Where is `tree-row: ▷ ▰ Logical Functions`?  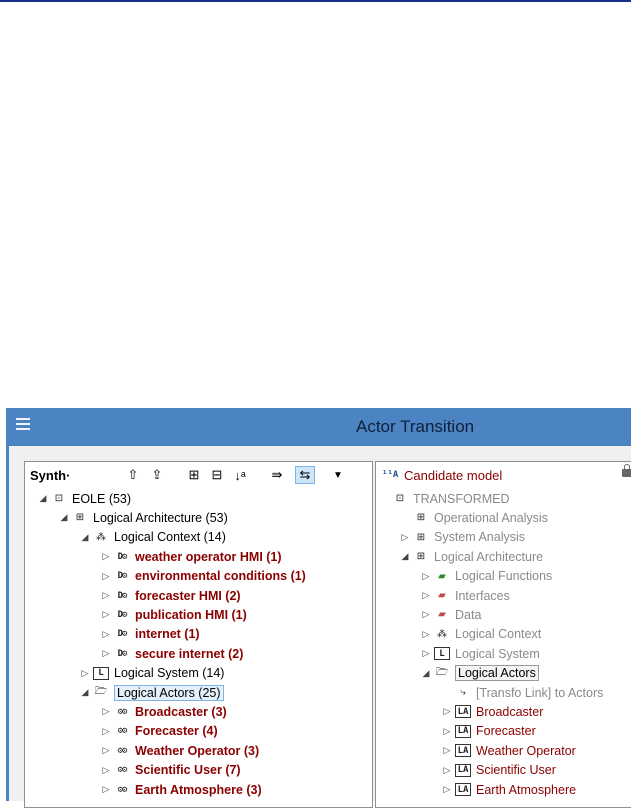
tree-row: ▷ ▰ Logical Functions is located at coordinates (486, 576).